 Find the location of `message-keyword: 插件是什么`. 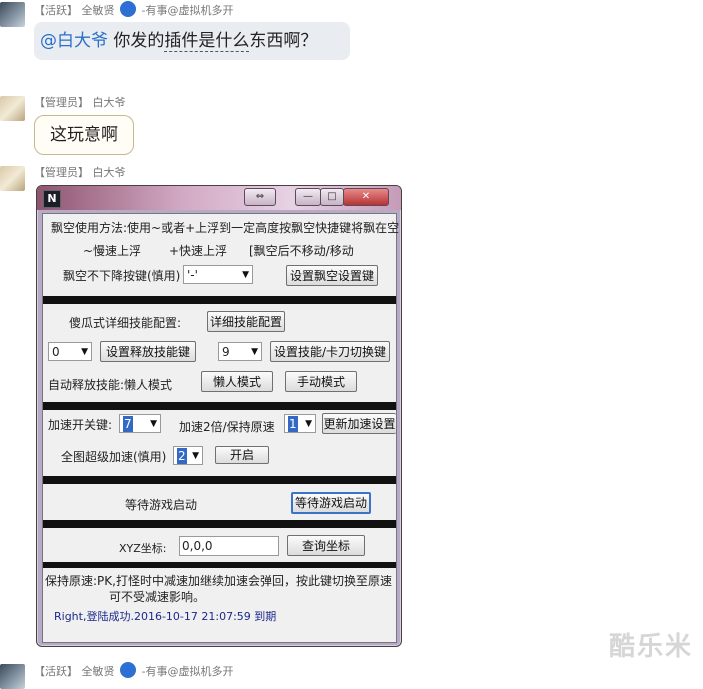

message-keyword: 插件是什么 is located at coordinates (207, 41).